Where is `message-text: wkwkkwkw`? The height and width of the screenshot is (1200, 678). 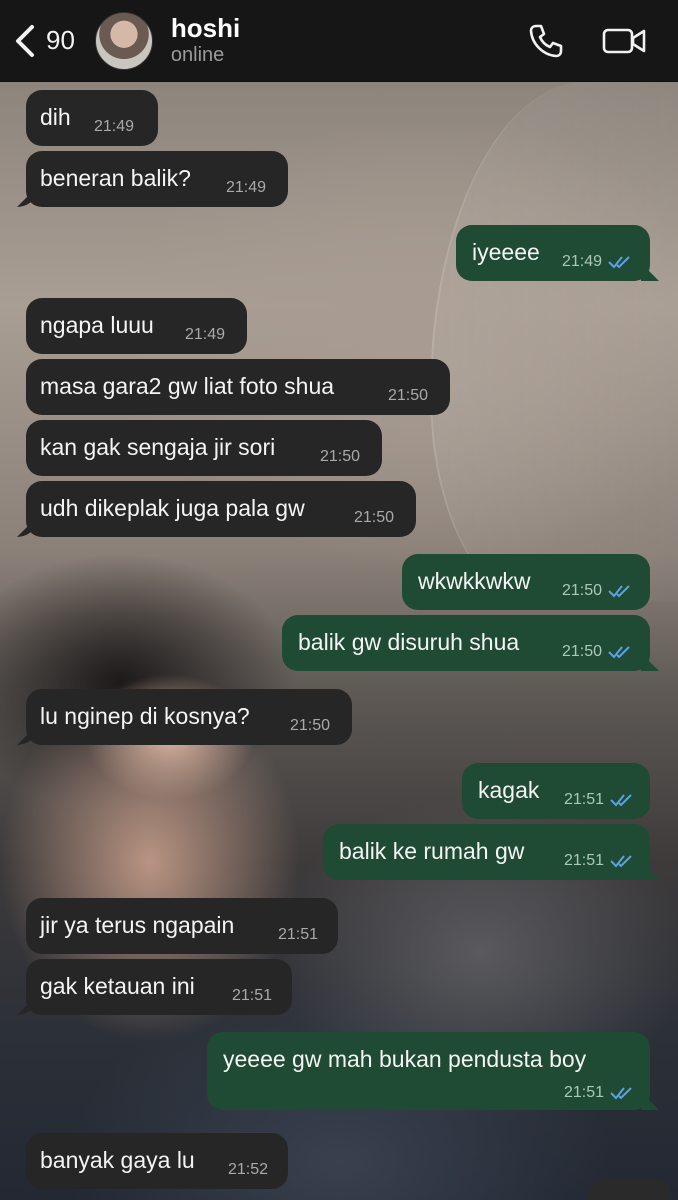 message-text: wkwkkwkw is located at coordinates (474, 581).